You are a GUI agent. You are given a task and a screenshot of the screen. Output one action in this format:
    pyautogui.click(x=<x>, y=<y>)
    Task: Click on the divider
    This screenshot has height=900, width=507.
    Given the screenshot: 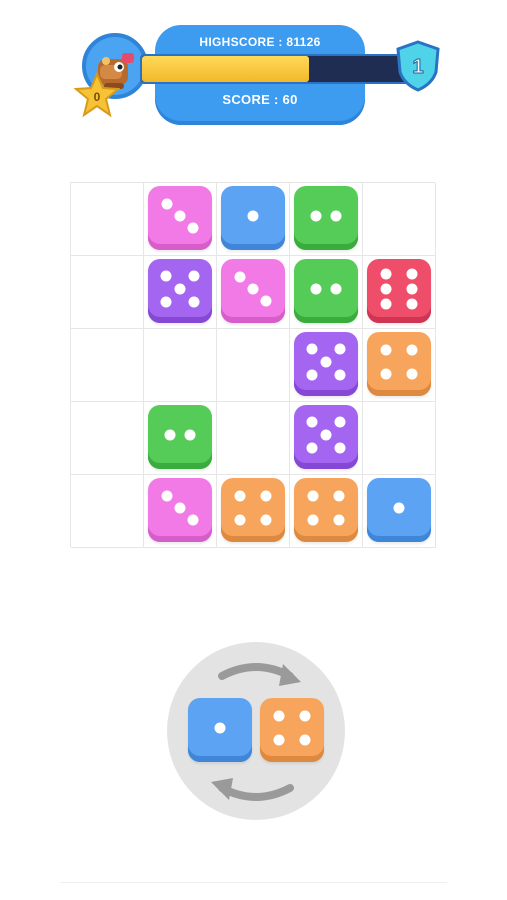 What is the action you would take?
    pyautogui.click(x=253, y=882)
    